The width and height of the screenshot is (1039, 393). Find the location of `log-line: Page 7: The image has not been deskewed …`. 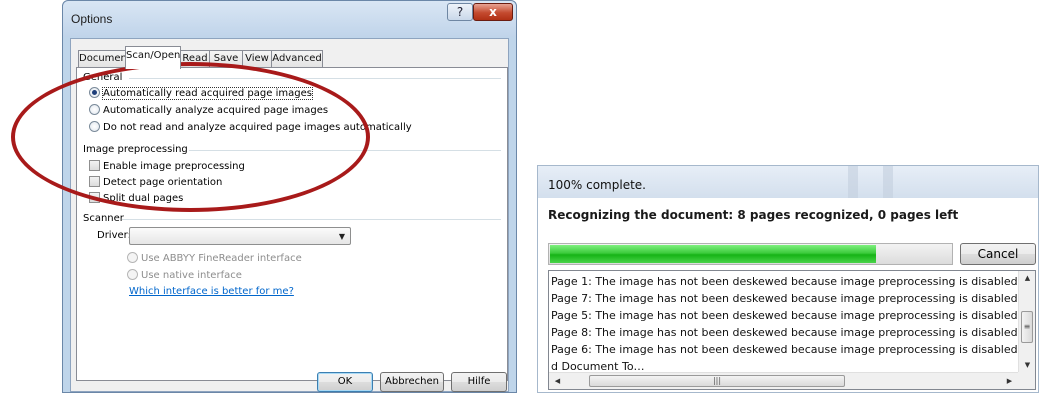

log-line: Page 7: The image has not been deskewed … is located at coordinates (784, 298).